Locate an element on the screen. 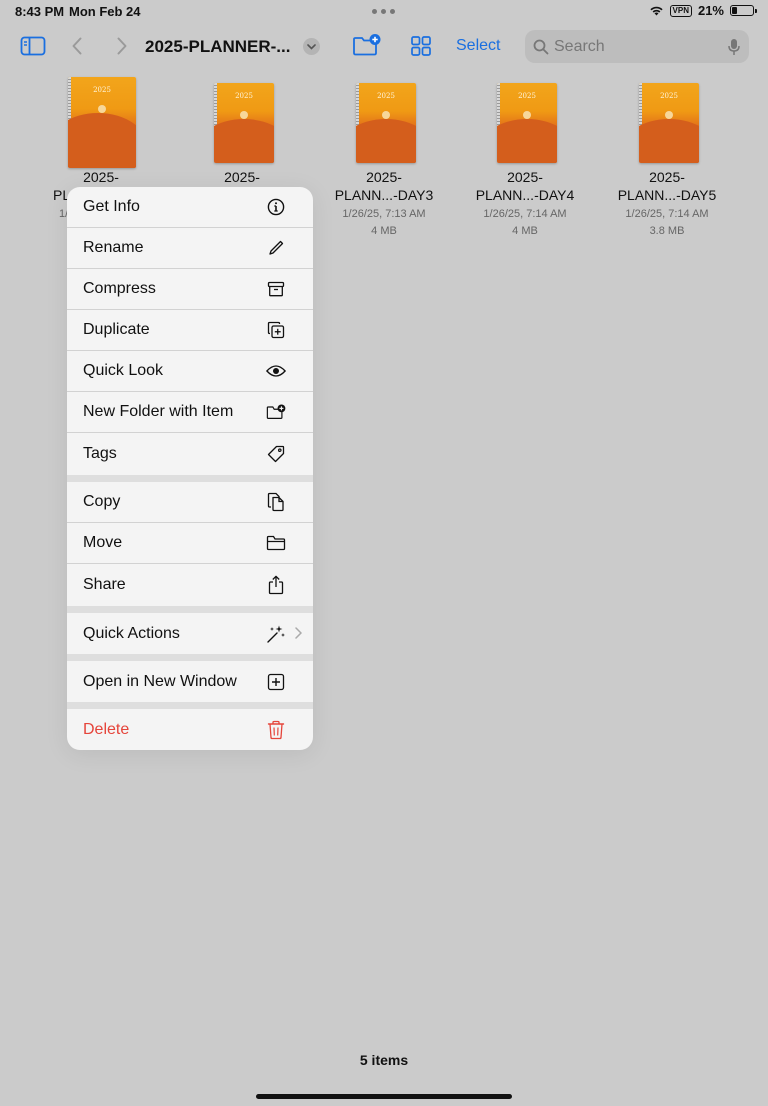  copy-icon is located at coordinates (276, 502).